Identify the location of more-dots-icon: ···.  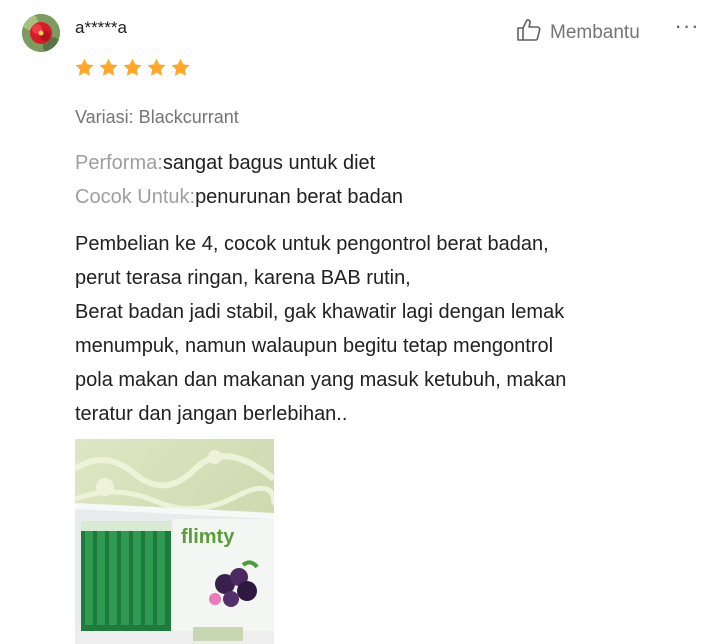
(687, 25).